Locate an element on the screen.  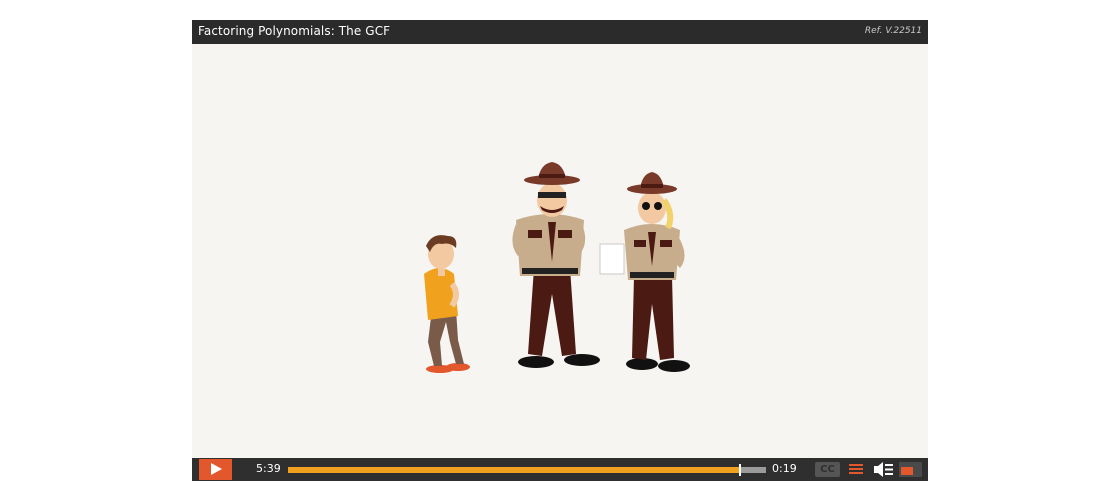
progress-handle is located at coordinates (740, 470).